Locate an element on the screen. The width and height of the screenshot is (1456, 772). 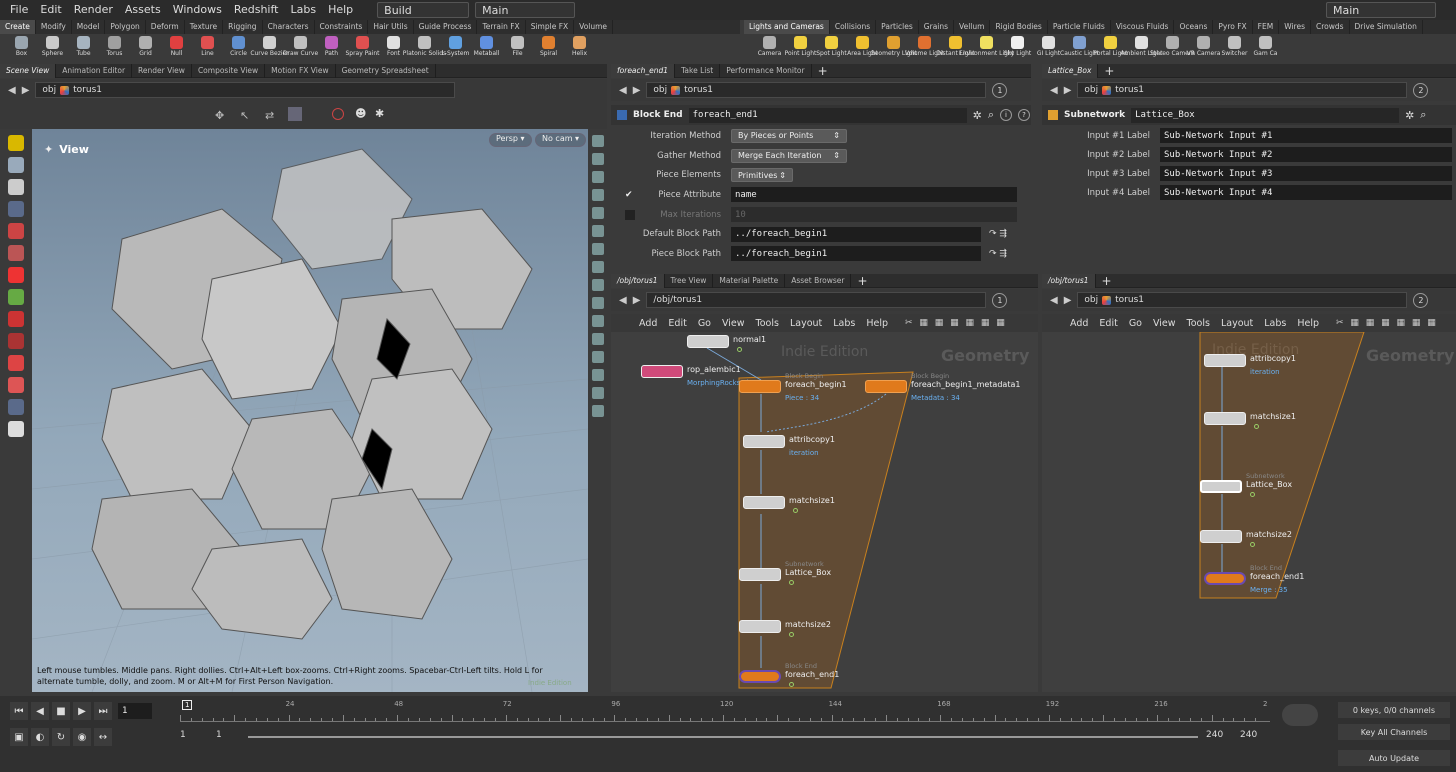
shelf-tool-curve-bezier: Curve Bezier is located at coordinates (269, 45).